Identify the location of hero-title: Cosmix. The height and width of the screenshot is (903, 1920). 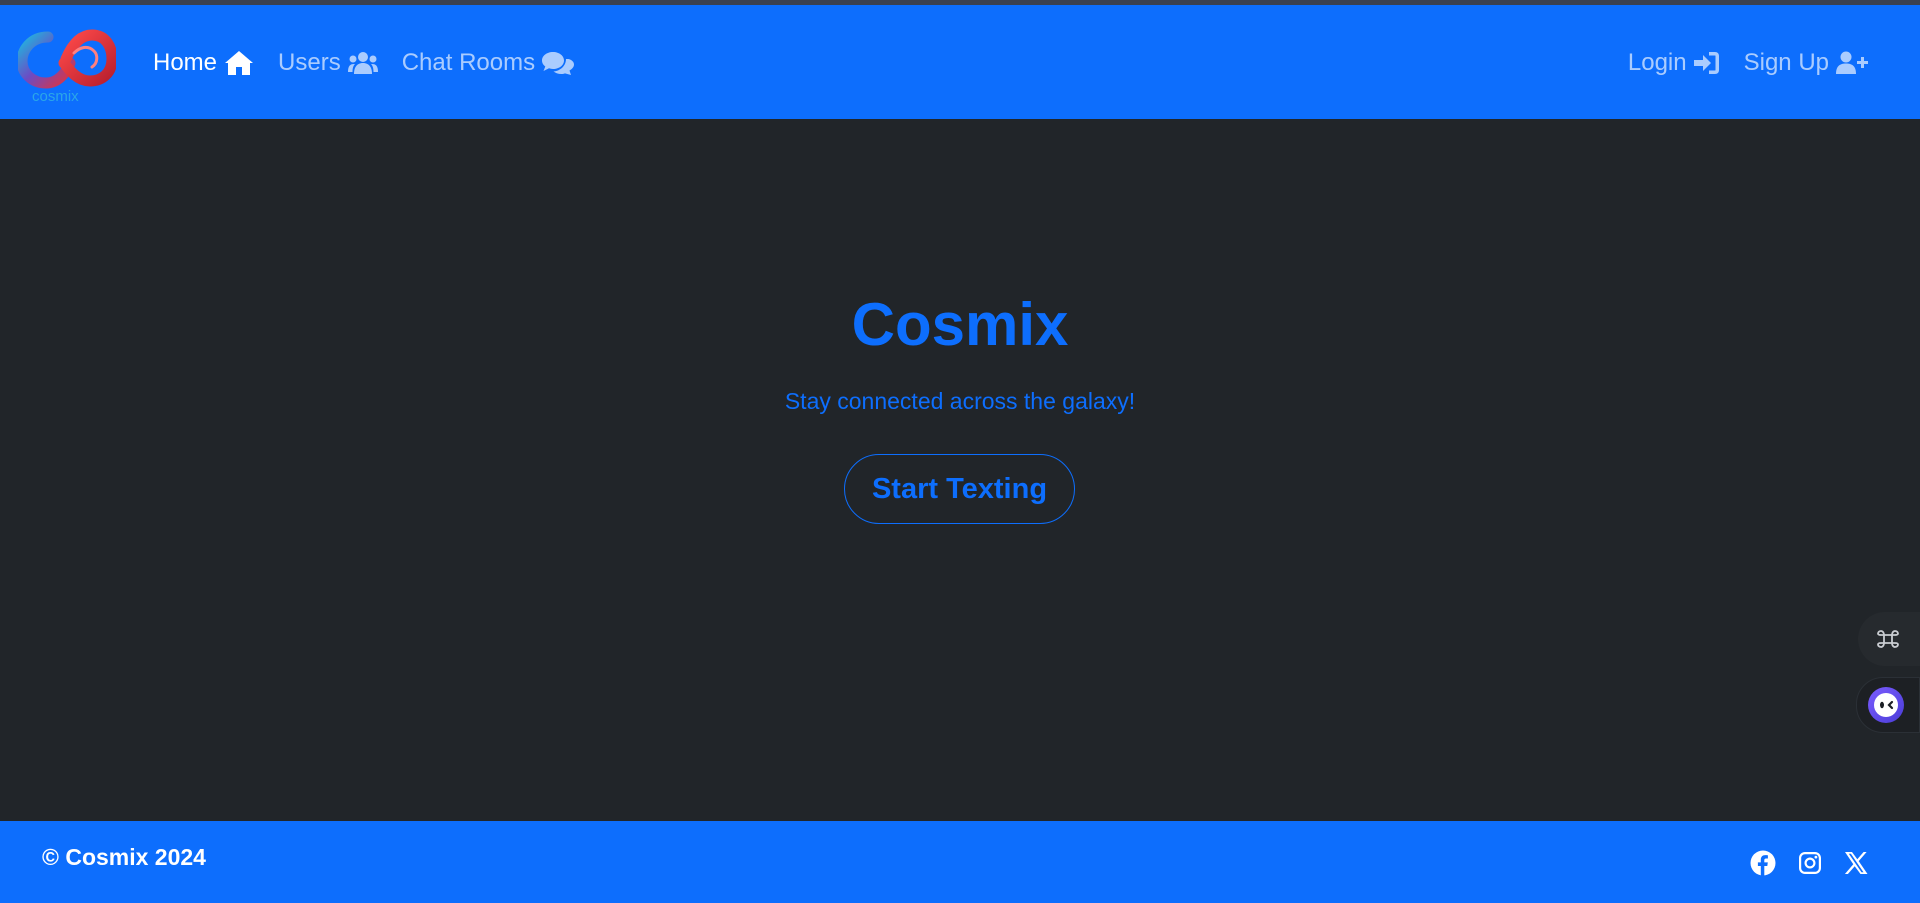
(960, 324).